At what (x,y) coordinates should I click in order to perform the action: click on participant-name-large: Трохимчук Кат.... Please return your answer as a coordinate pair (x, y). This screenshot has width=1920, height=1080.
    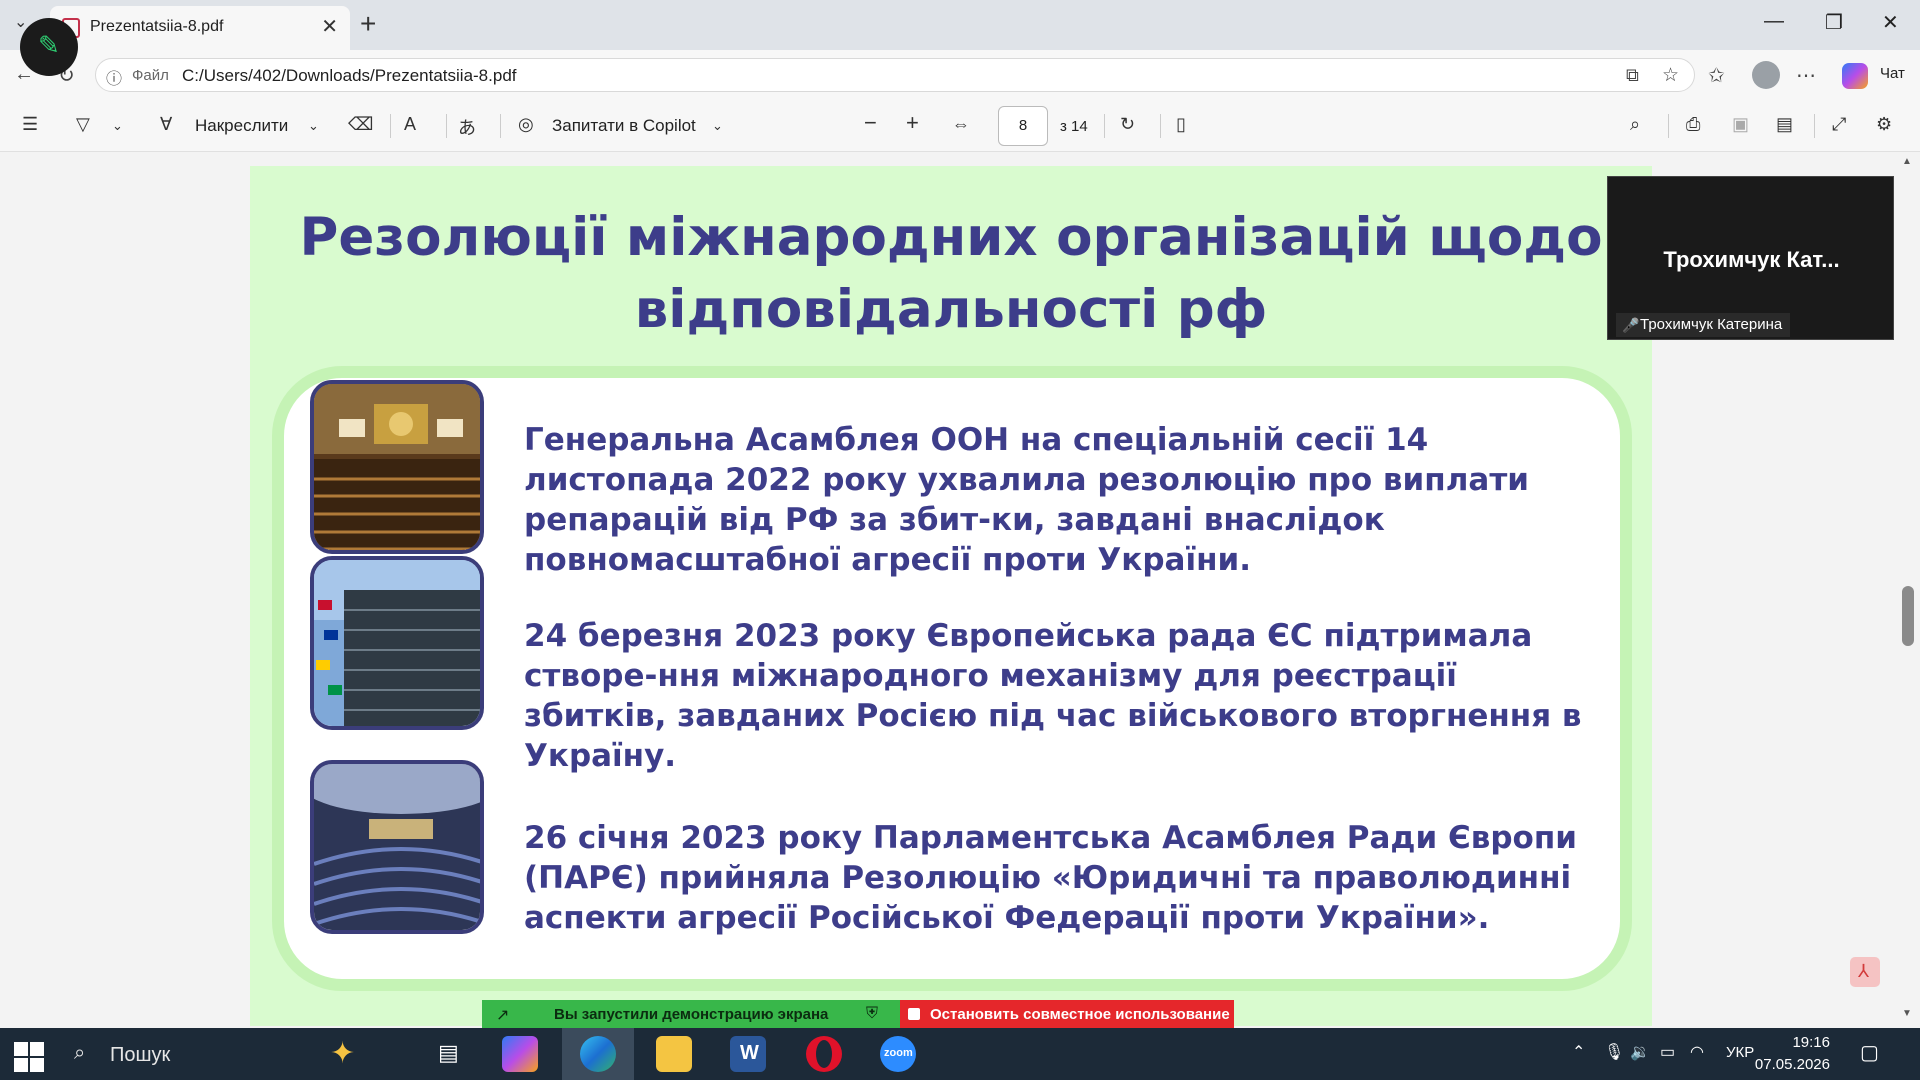
    Looking at the image, I should click on (1751, 259).